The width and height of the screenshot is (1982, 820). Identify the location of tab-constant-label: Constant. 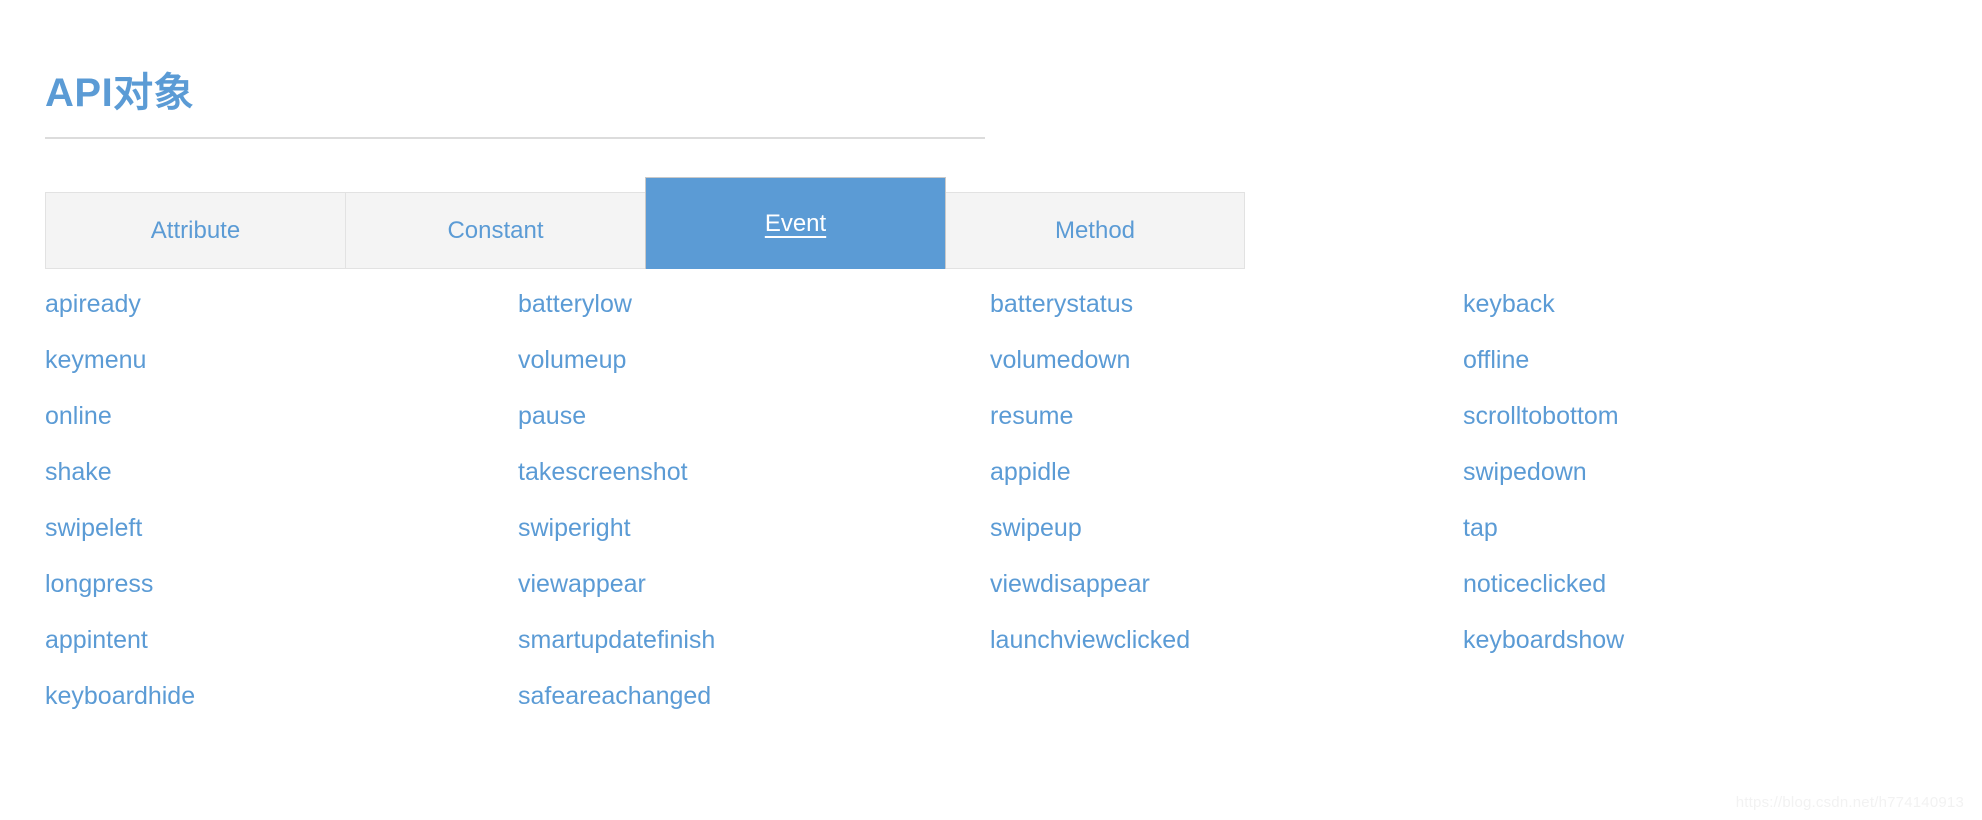
(495, 230).